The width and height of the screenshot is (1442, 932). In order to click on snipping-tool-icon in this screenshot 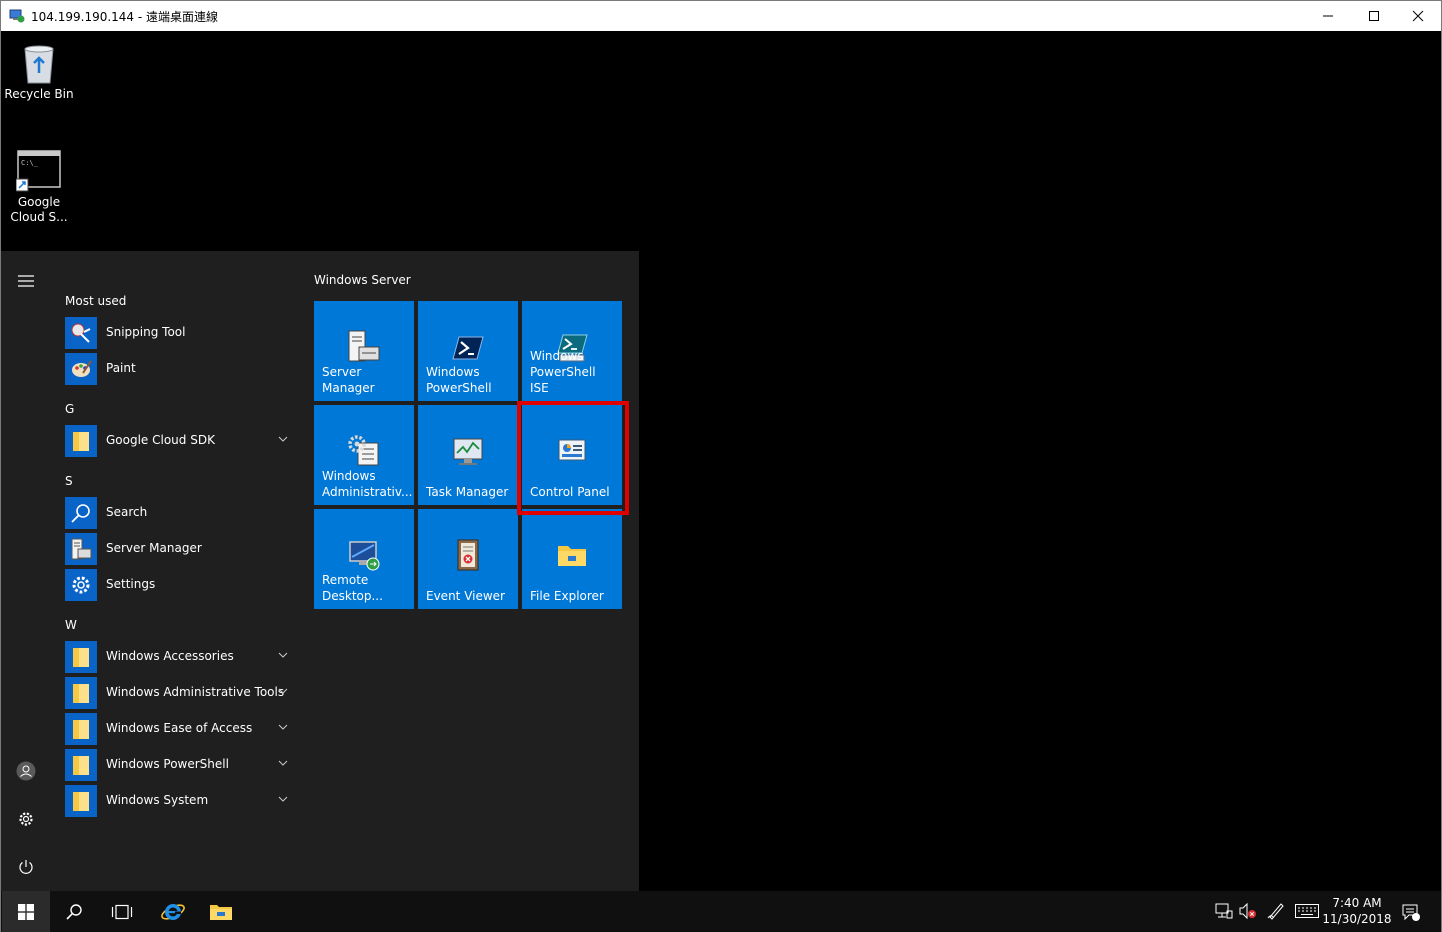, I will do `click(81, 333)`.